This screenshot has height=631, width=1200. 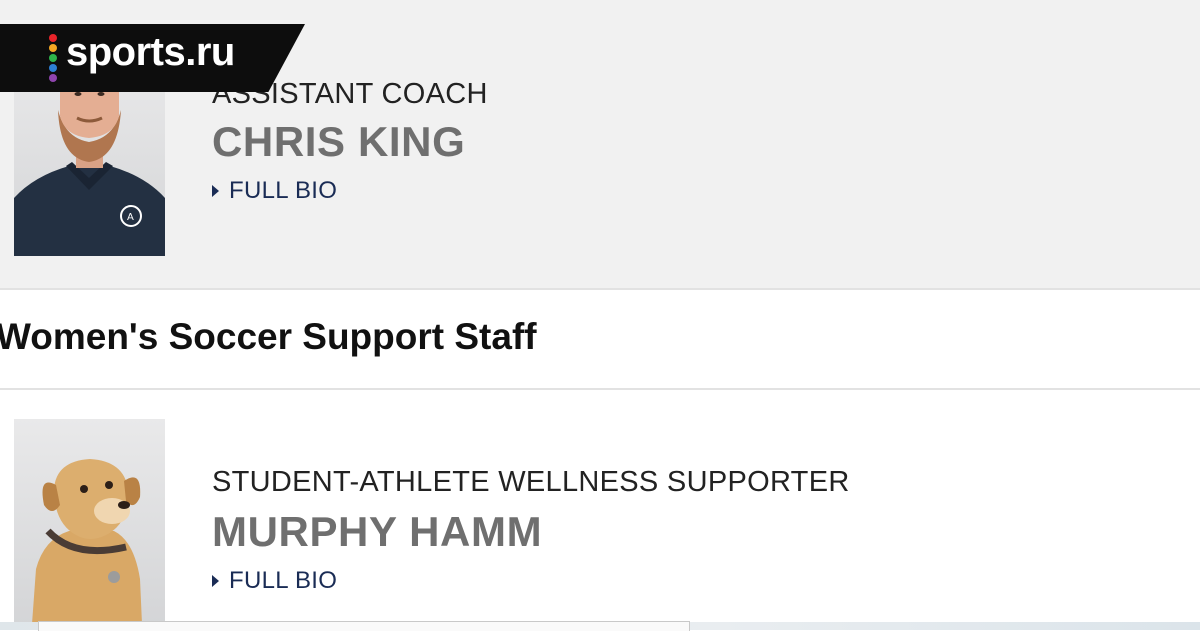 What do you see at coordinates (283, 580) in the screenshot?
I see `staff-full-bio-label: FULL BIO` at bounding box center [283, 580].